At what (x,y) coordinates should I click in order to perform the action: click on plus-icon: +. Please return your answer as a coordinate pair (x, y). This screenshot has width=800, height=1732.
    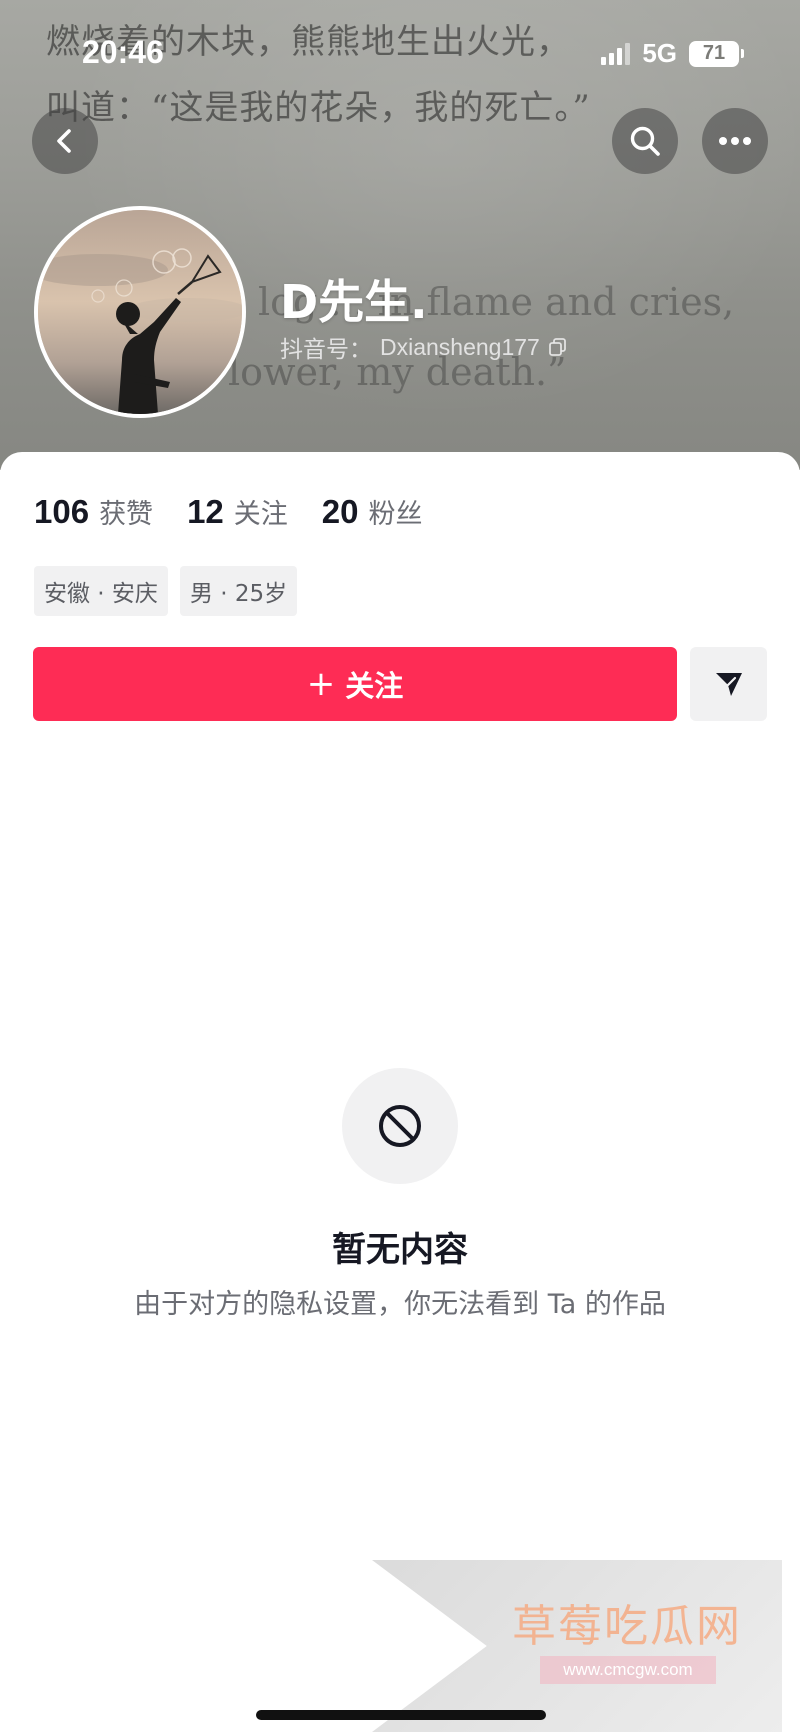
    Looking at the image, I should click on (321, 684).